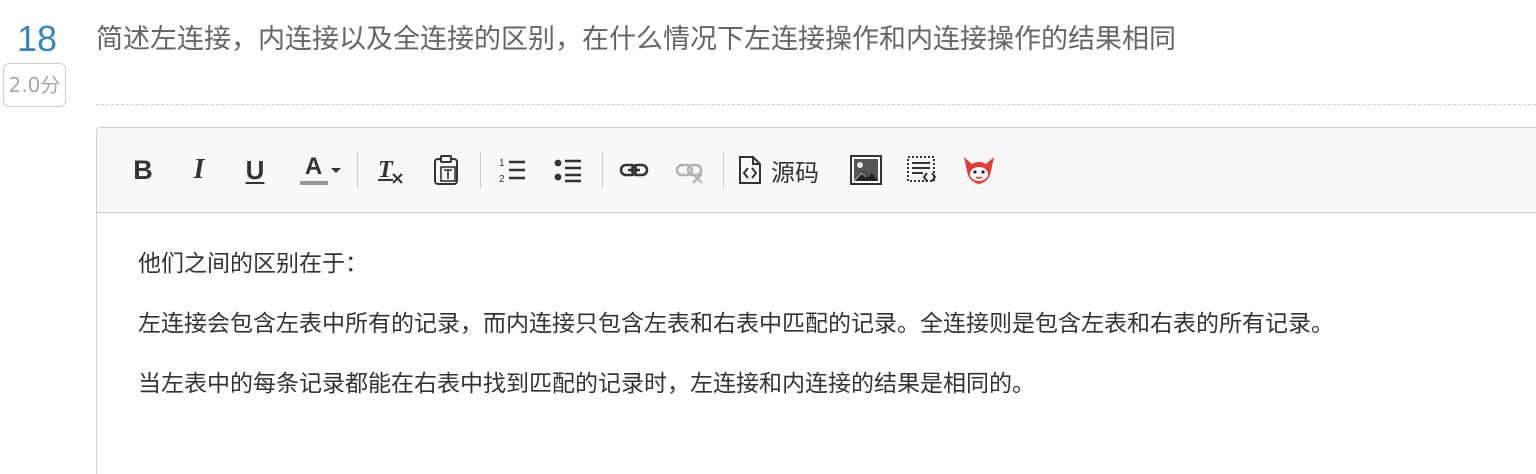  What do you see at coordinates (816, 104) in the screenshot?
I see `dashed-divider` at bounding box center [816, 104].